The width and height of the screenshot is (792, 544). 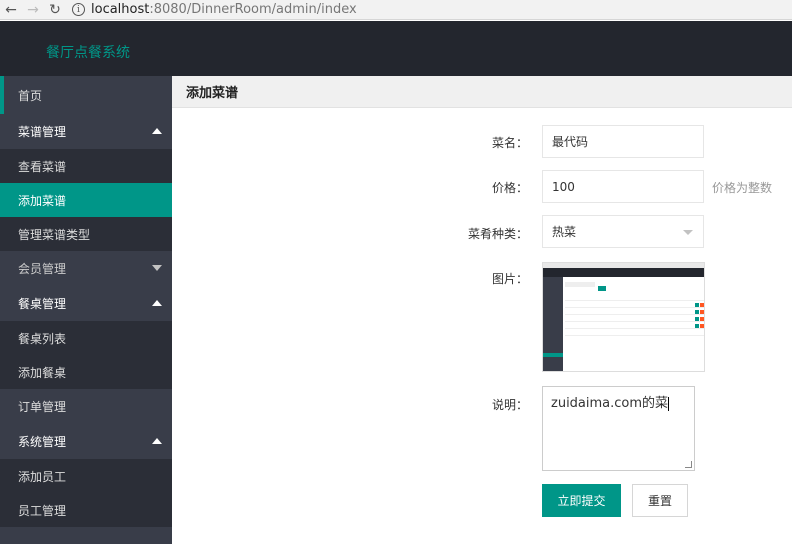 I want to click on price-hint: 价格为整数, so click(x=742, y=188).